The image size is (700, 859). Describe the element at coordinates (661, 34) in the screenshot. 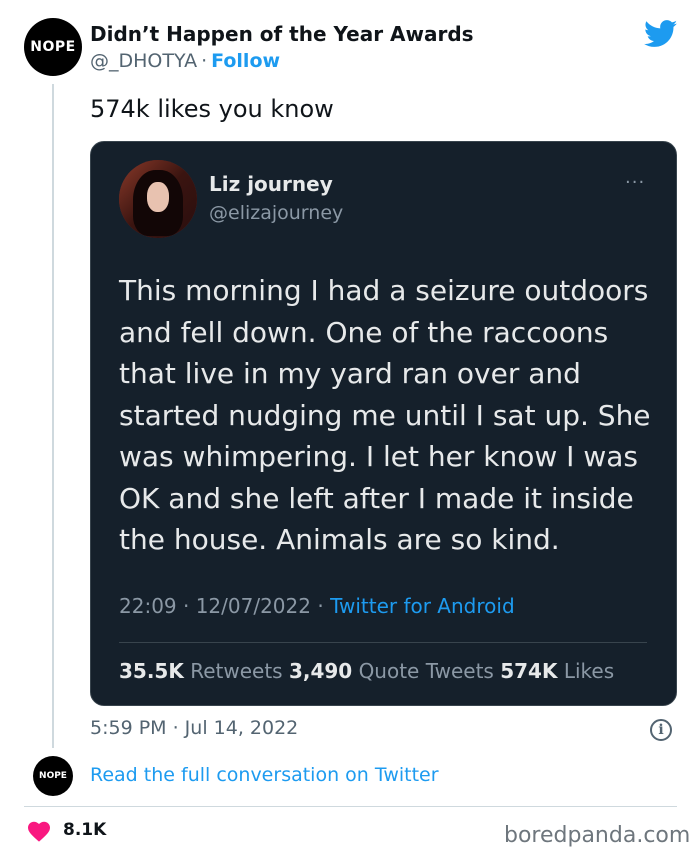

I see `twitter-bird-icon` at that location.